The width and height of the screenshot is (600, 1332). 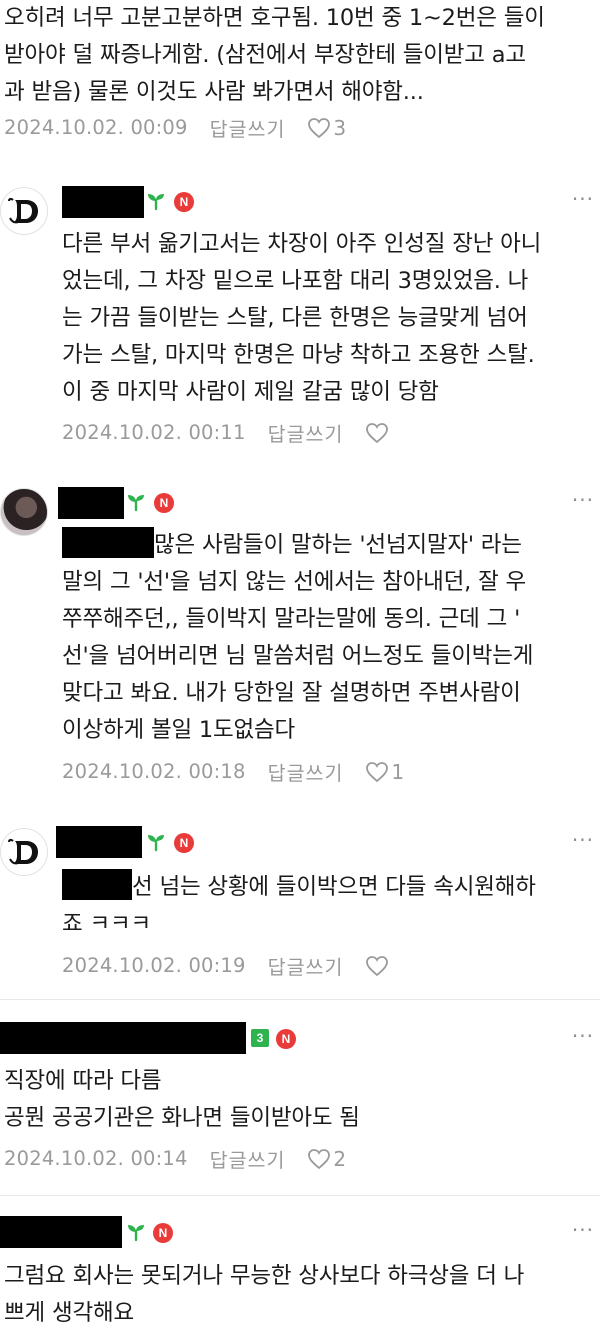 What do you see at coordinates (264, 1294) in the screenshot?
I see `comment-text: 그럼요 회사는 못되거나 무능한 상사보다 하극상을 더 나 쁘게 생각해요` at bounding box center [264, 1294].